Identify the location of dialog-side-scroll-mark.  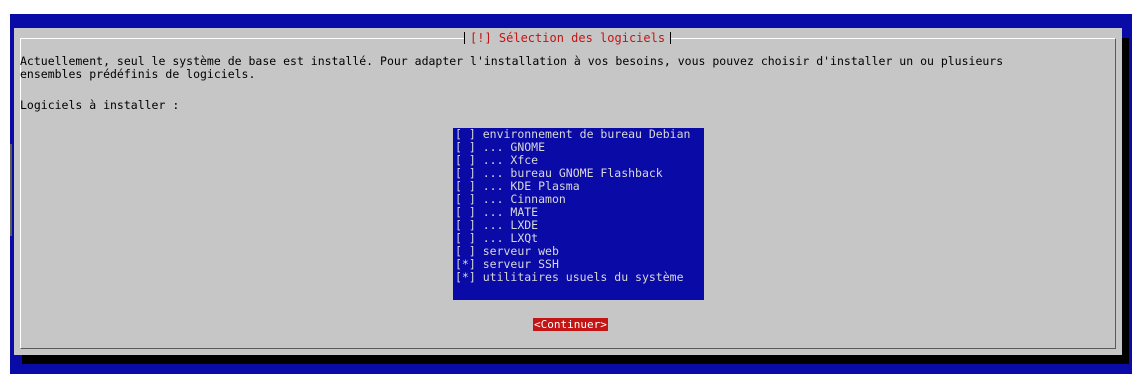
(11, 190).